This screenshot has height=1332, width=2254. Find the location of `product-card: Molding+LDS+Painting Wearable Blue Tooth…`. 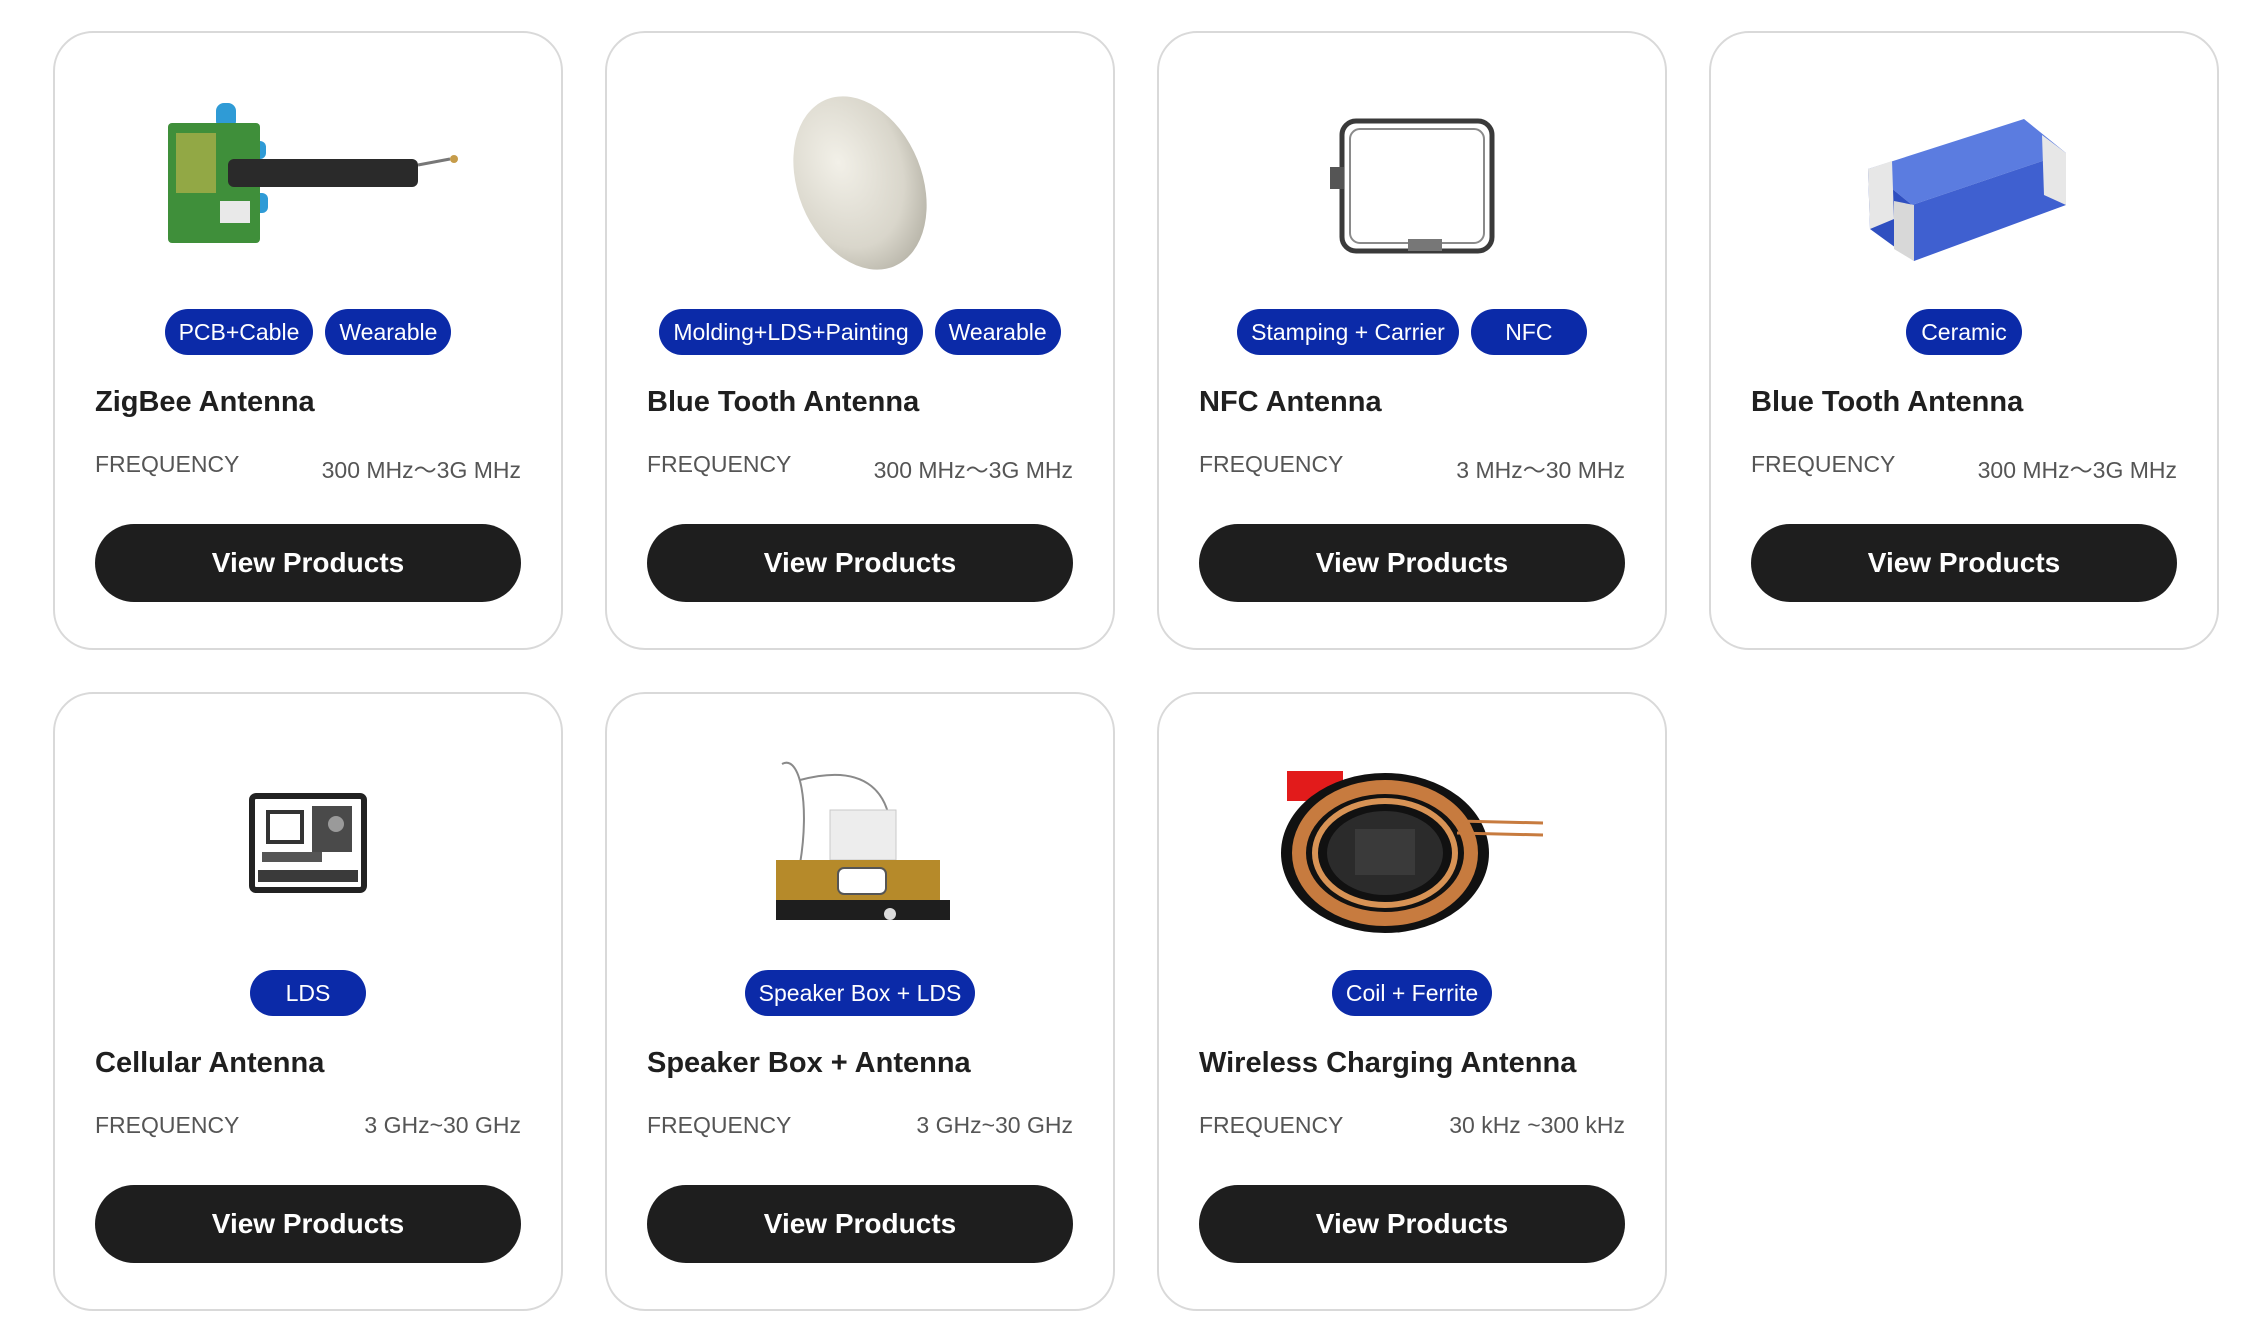

product-card: Molding+LDS+Painting Wearable Blue Tooth… is located at coordinates (860, 340).